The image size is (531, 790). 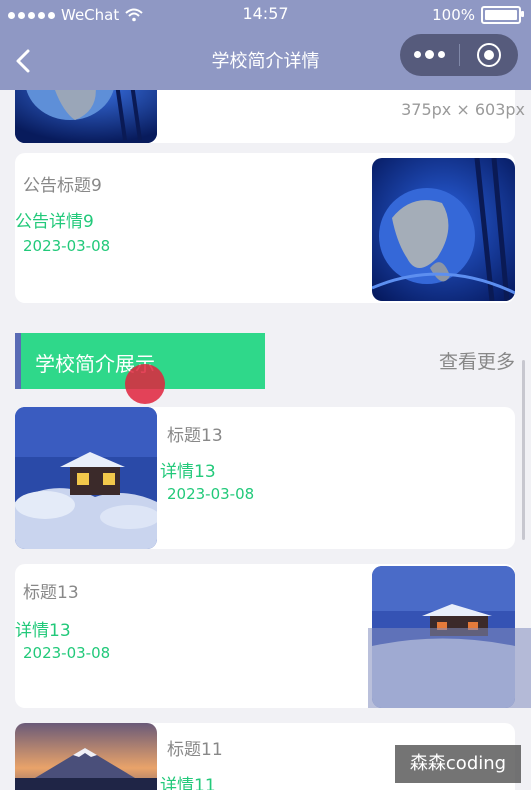 I want to click on item-title: 标题11, so click(x=195, y=750).